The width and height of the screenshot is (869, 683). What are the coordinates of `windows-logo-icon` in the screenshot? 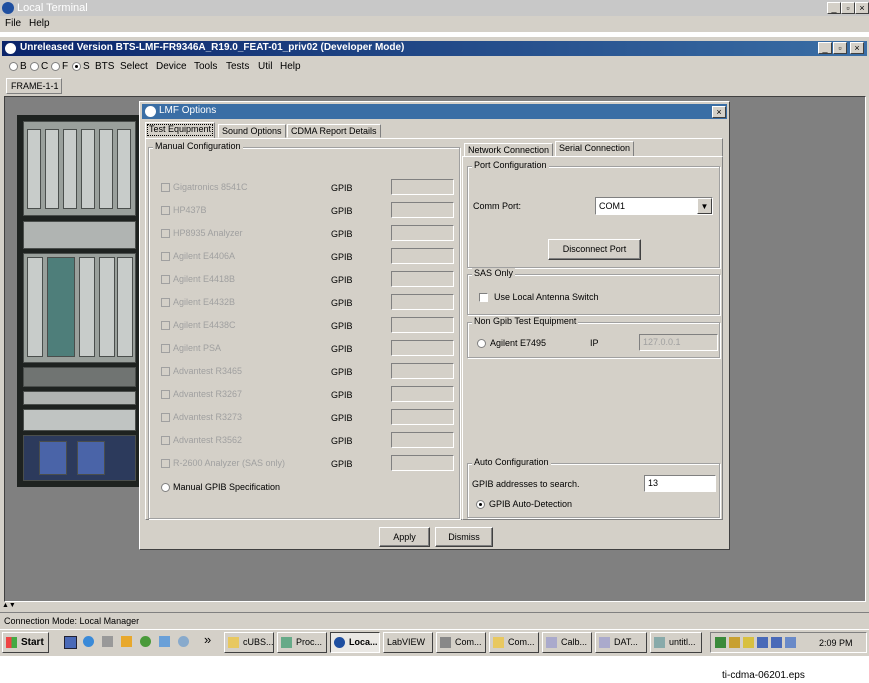 It's located at (11, 642).